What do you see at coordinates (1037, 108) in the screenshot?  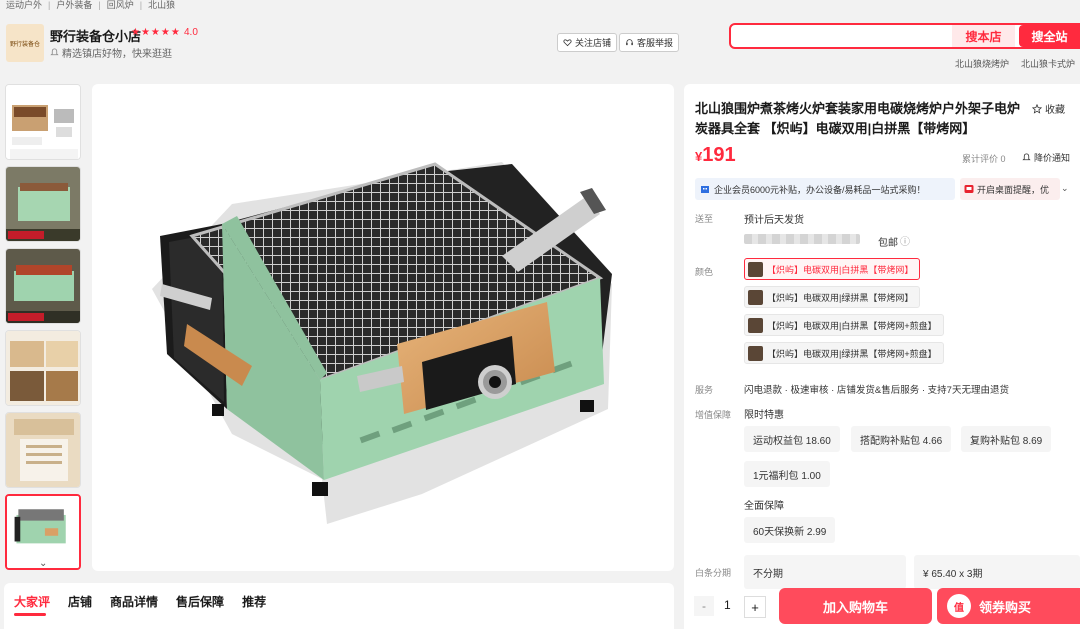 I see `star-outline-icon` at bounding box center [1037, 108].